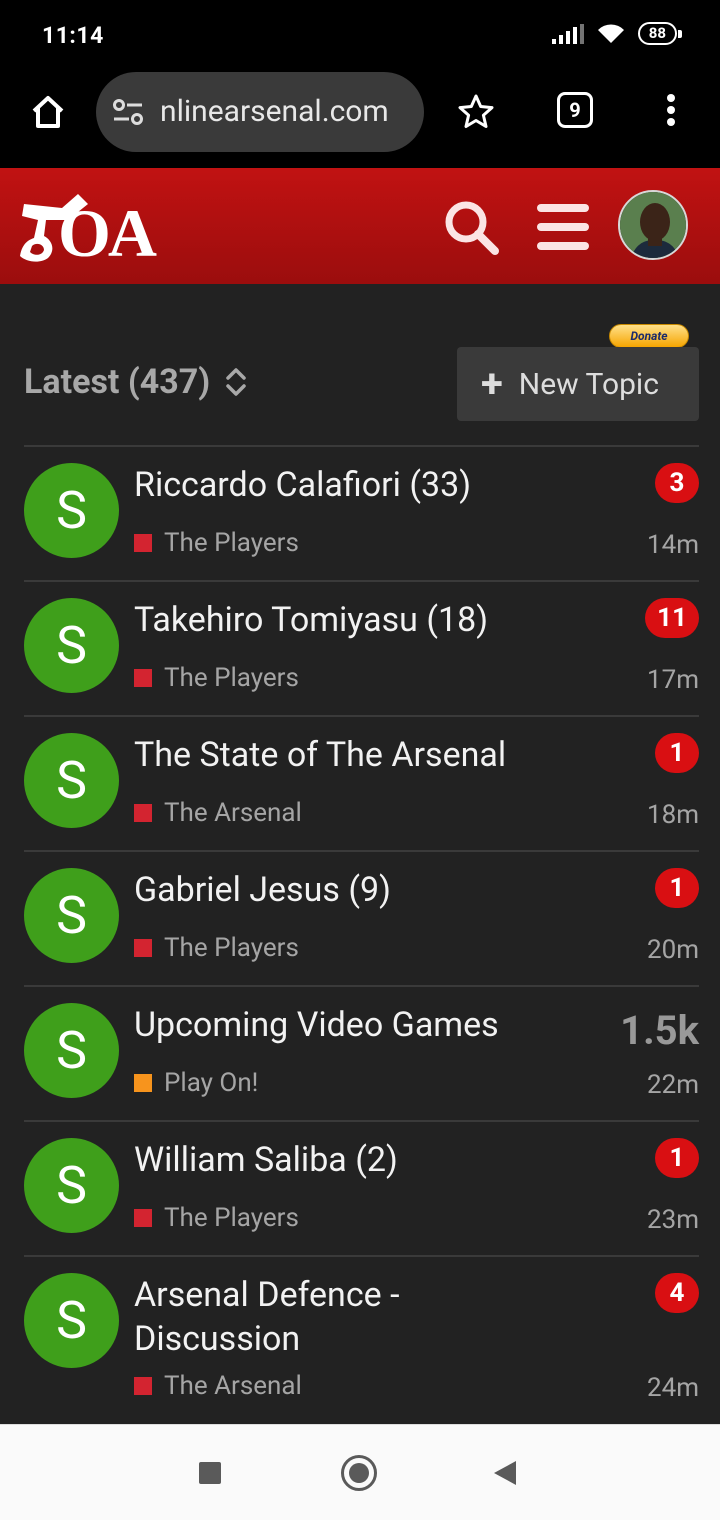 The width and height of the screenshot is (720, 1520). I want to click on user-avatar, so click(653, 225).